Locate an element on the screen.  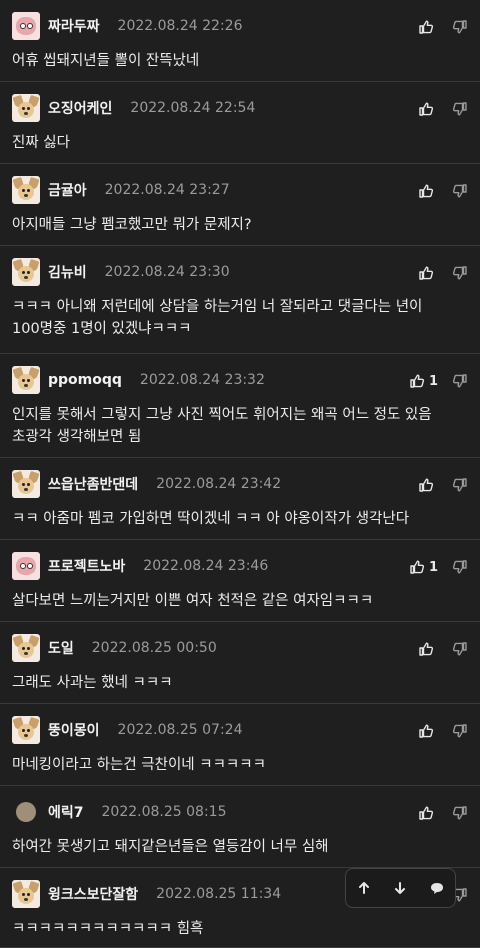
floating-toolbar is located at coordinates (400, 888).